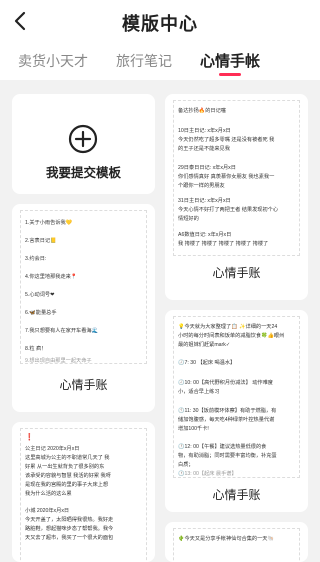  I want to click on preview-line: 🕘10: 00【高代野积月份减法】 动作难度, so click(225, 383).